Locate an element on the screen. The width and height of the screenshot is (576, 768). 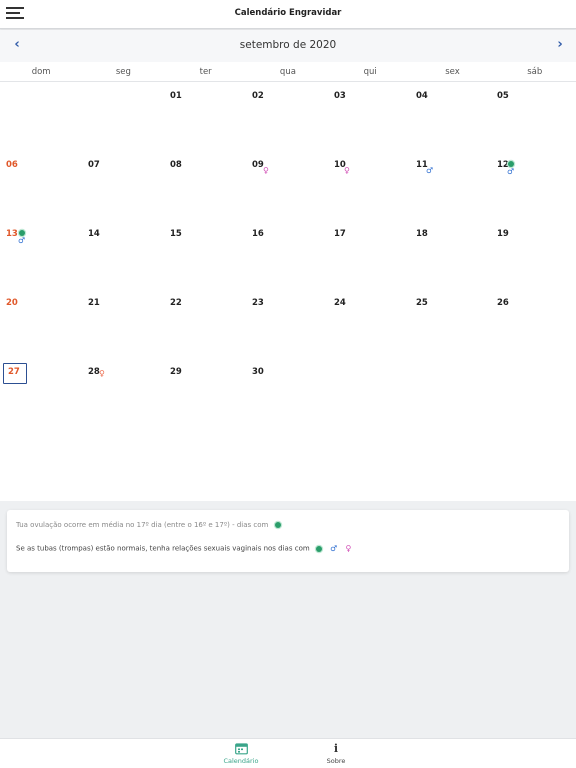
day-number: 02 is located at coordinates (258, 96).